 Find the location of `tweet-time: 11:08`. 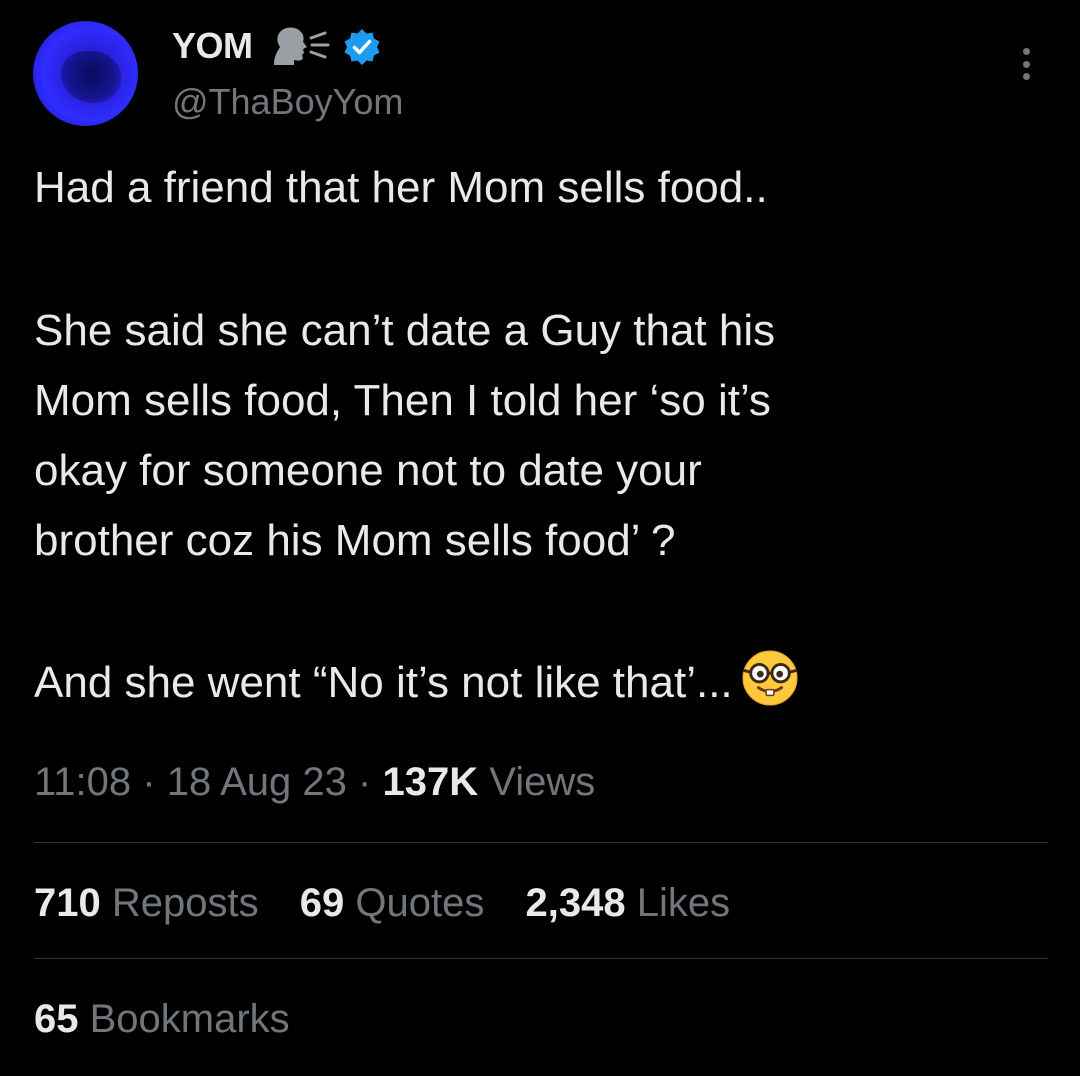

tweet-time: 11:08 is located at coordinates (82, 782).